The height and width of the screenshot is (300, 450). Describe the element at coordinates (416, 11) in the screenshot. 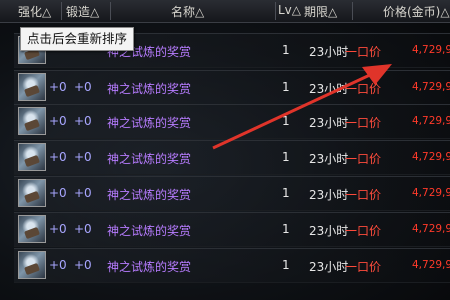

I see `sort-price-header: 价格(金币)△` at that location.